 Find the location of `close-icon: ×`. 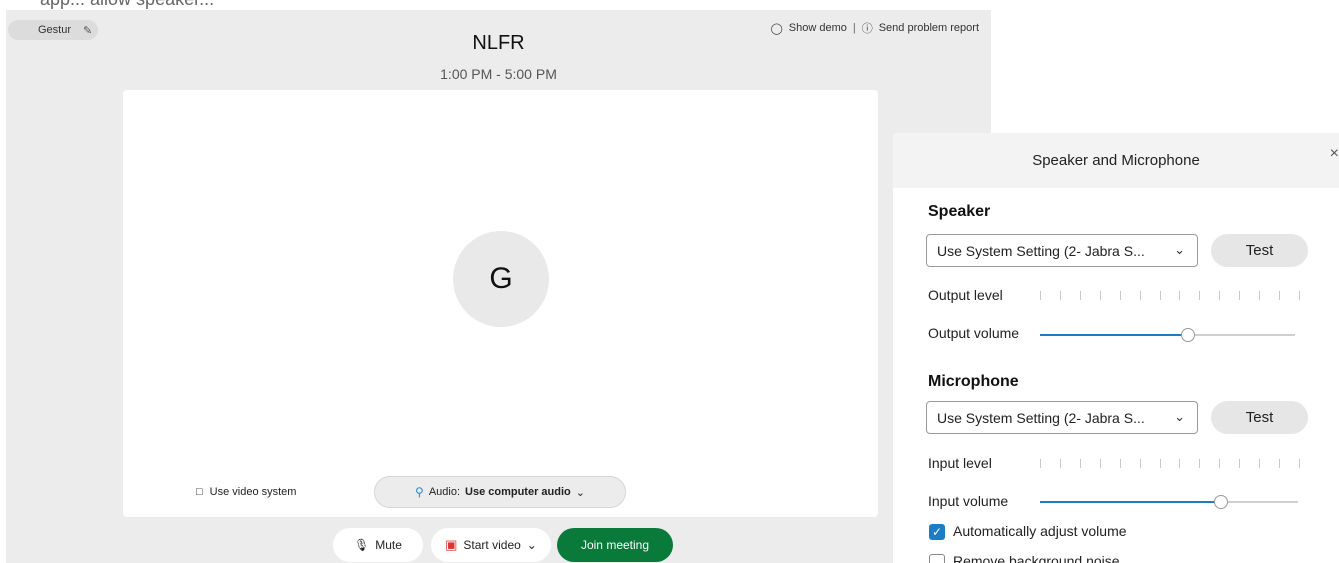

close-icon: × is located at coordinates (1334, 154).